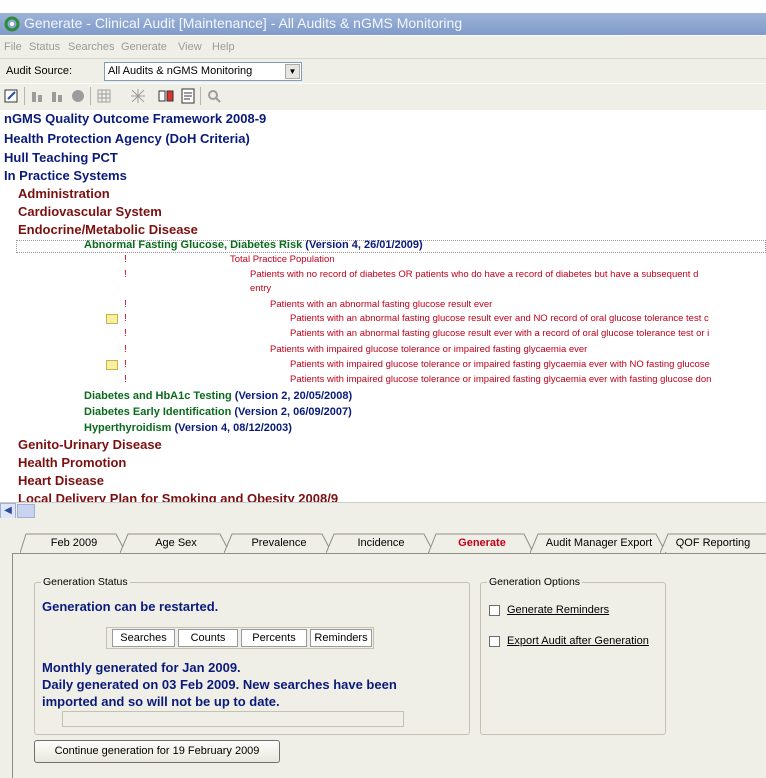 This screenshot has width=766, height=778. I want to click on export-audit-checkbox, so click(494, 641).